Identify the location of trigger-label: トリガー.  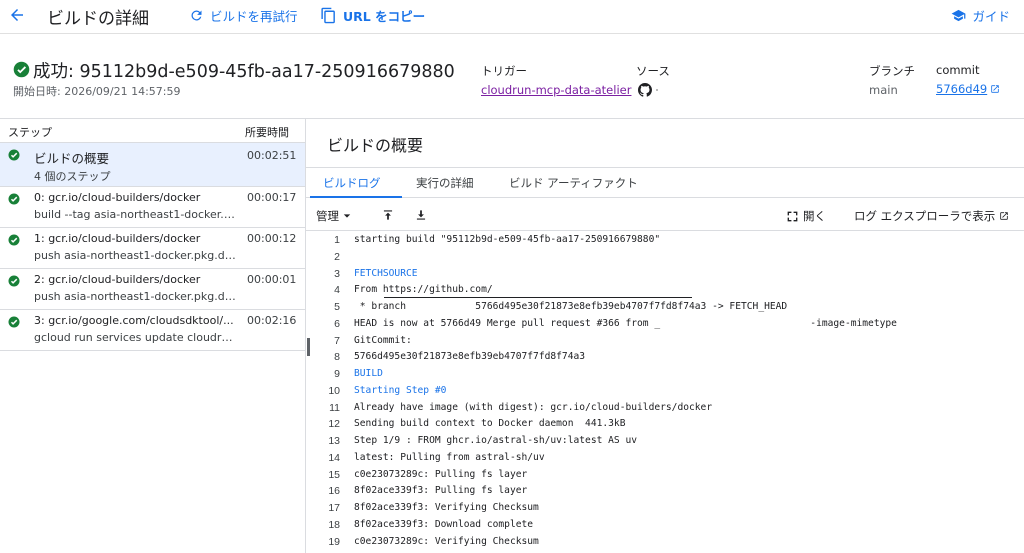
(504, 71).